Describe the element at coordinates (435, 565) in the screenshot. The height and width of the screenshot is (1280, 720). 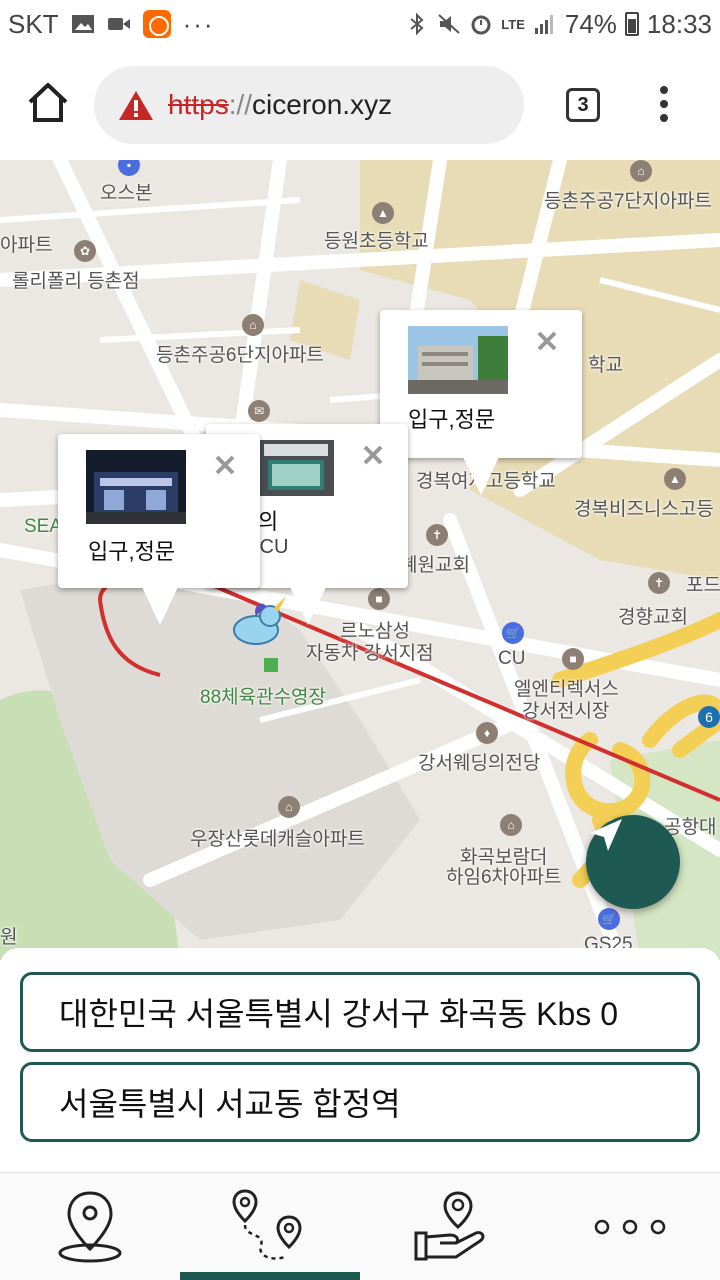
I see `map-label-church-won: 혜원교회` at that location.